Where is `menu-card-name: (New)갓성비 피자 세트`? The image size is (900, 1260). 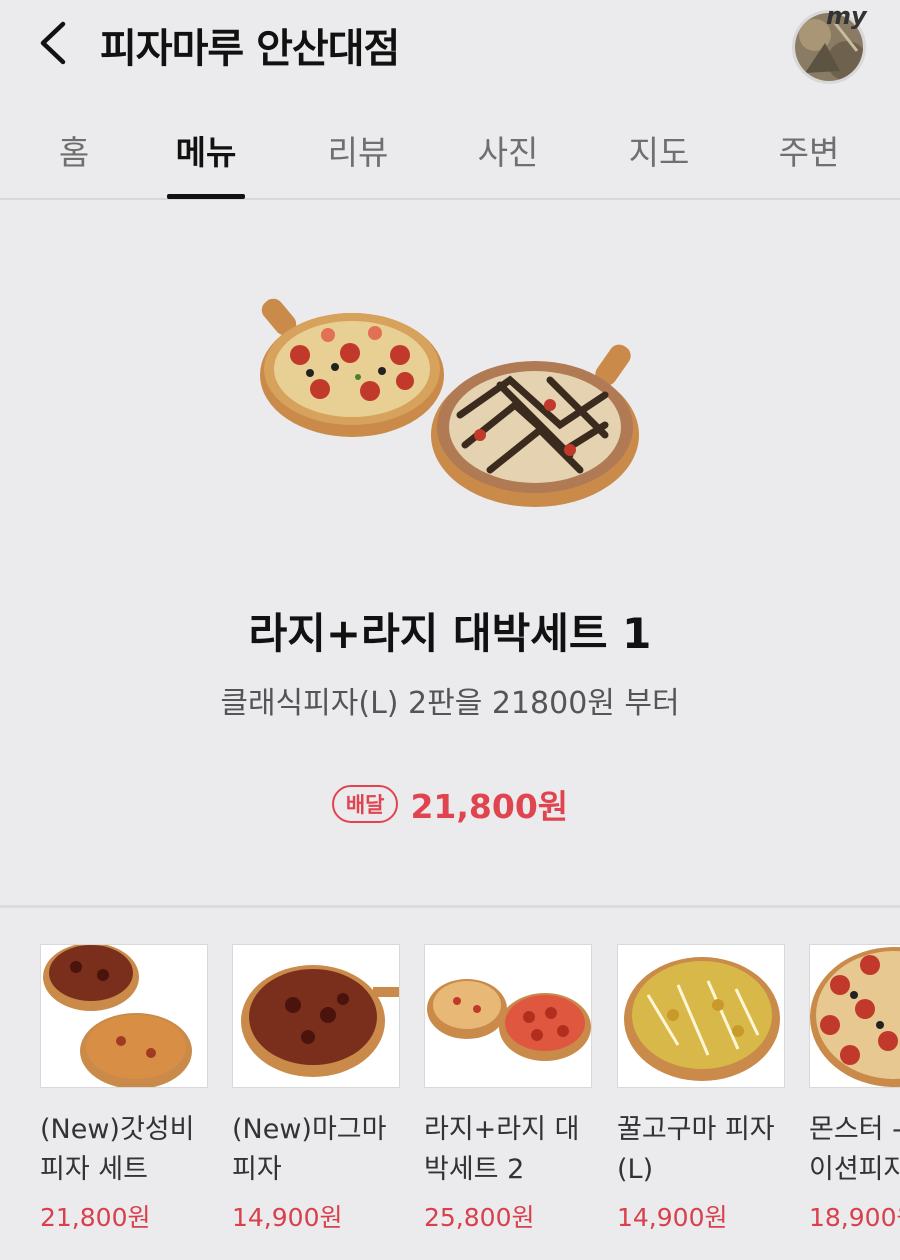 menu-card-name: (New)갓성비 피자 세트 is located at coordinates (117, 1149).